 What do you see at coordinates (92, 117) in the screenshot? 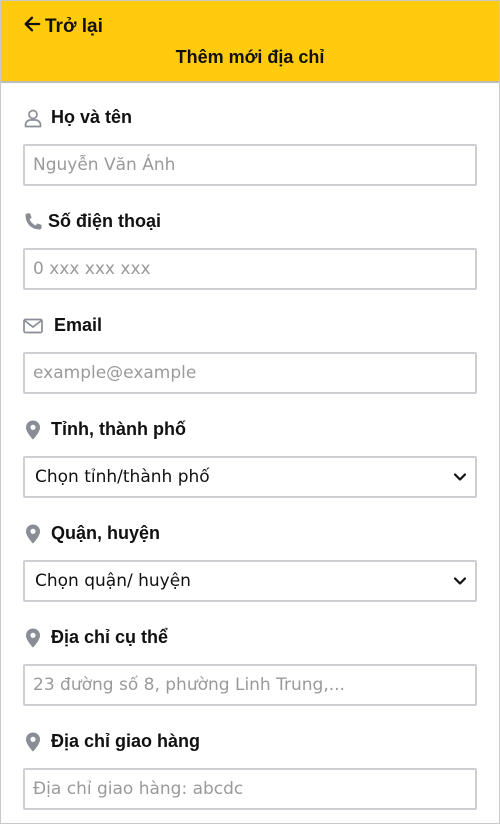
I see `name-label-text: Họ và tên` at bounding box center [92, 117].